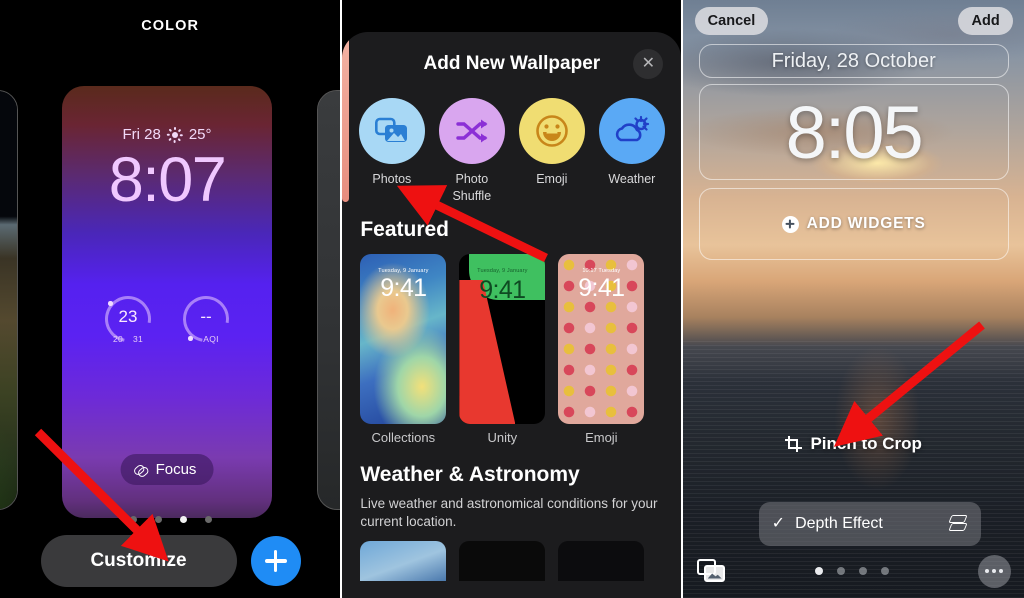  Describe the element at coordinates (839, 523) in the screenshot. I see `depth-effect-label: Depth Effect` at that location.